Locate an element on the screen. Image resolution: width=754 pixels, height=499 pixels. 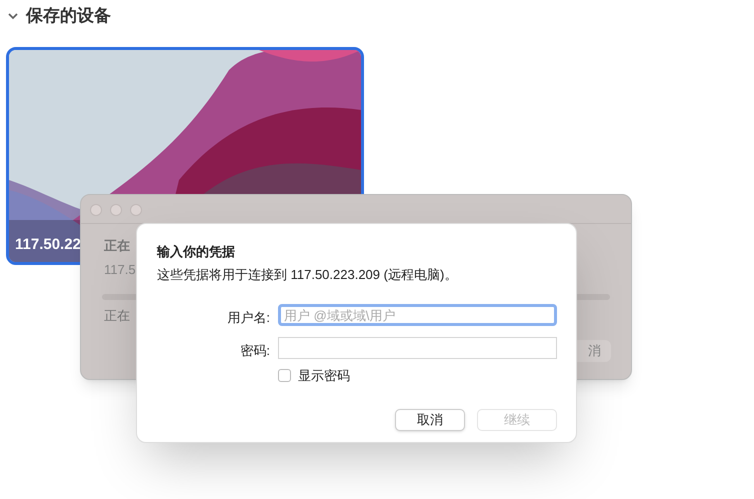
section-title: 保存的设备 is located at coordinates (68, 16).